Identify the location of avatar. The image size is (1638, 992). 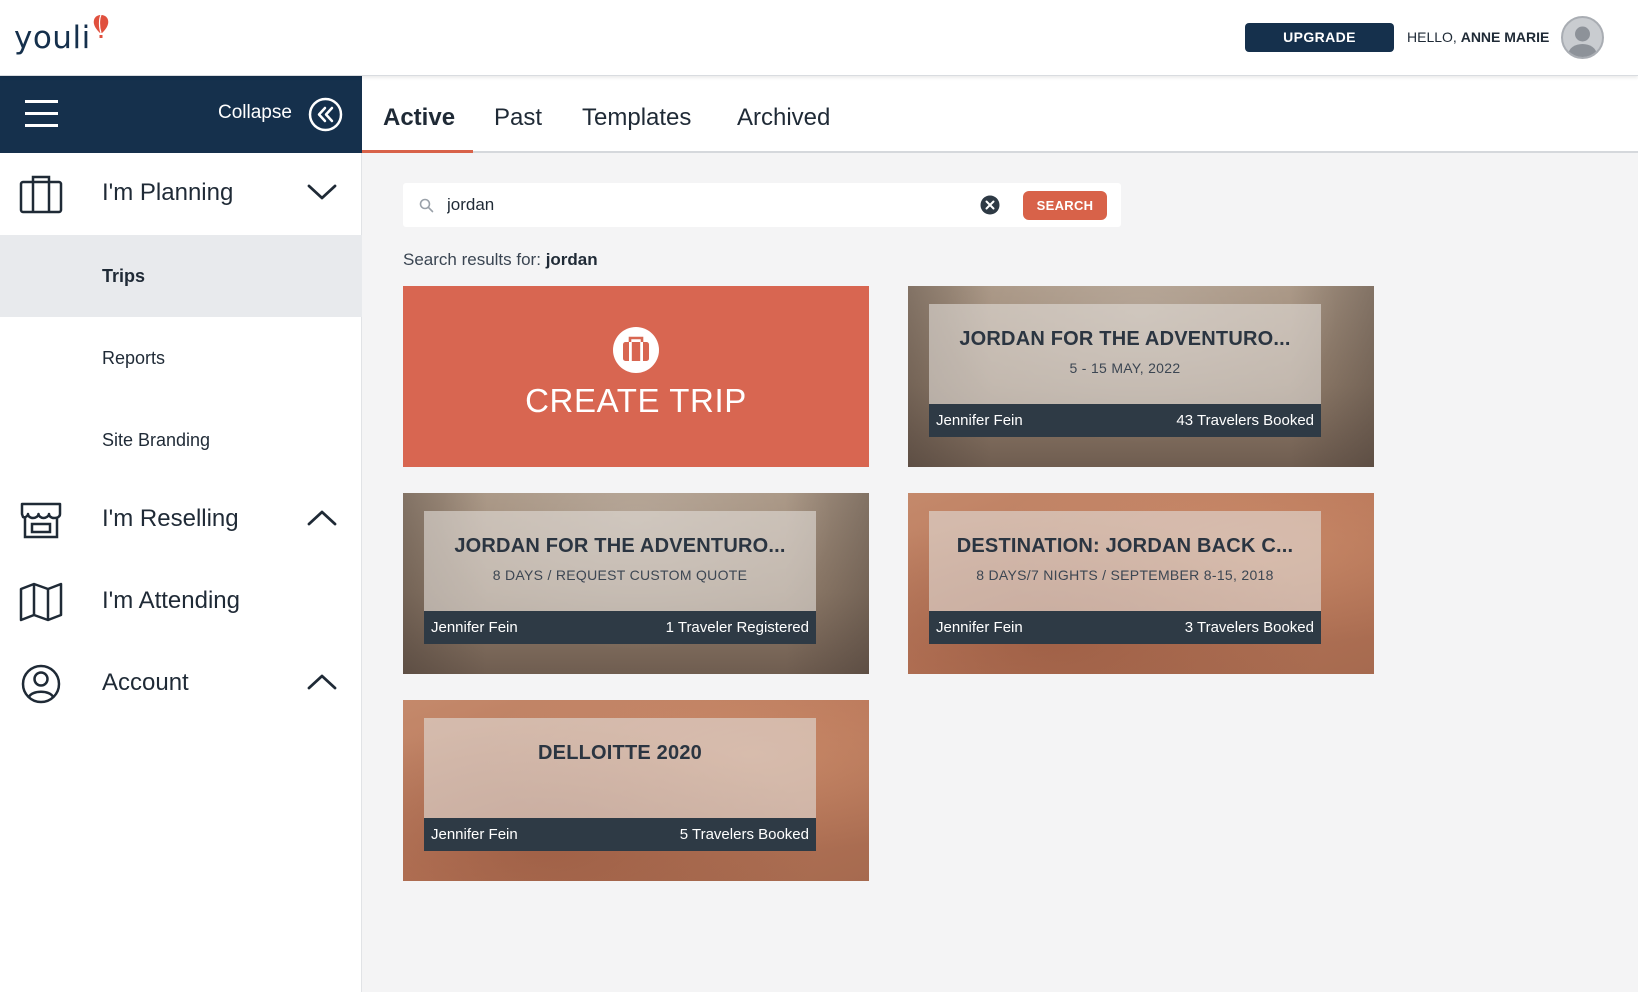
(1582, 37).